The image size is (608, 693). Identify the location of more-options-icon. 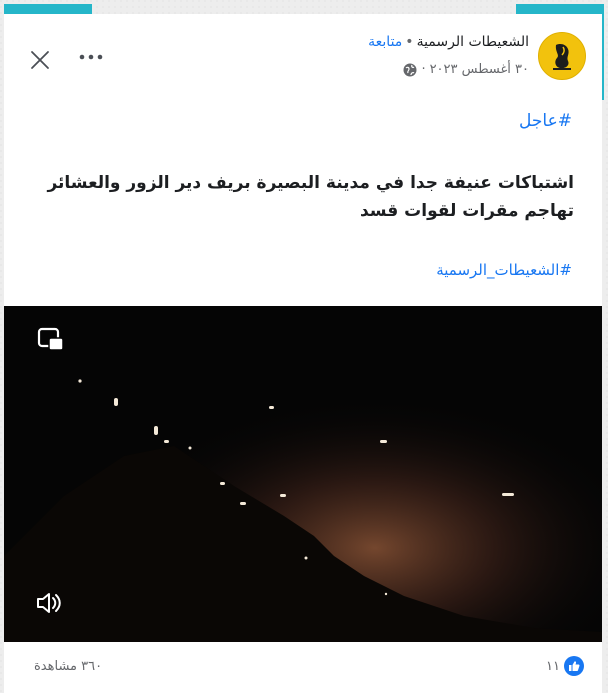
(91, 57).